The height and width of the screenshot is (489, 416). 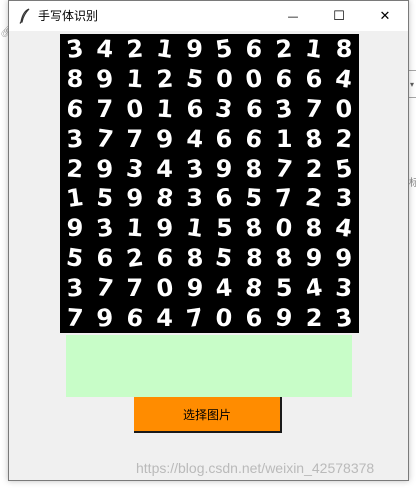 I want to click on background-edge-text: 标, so click(x=412, y=183).